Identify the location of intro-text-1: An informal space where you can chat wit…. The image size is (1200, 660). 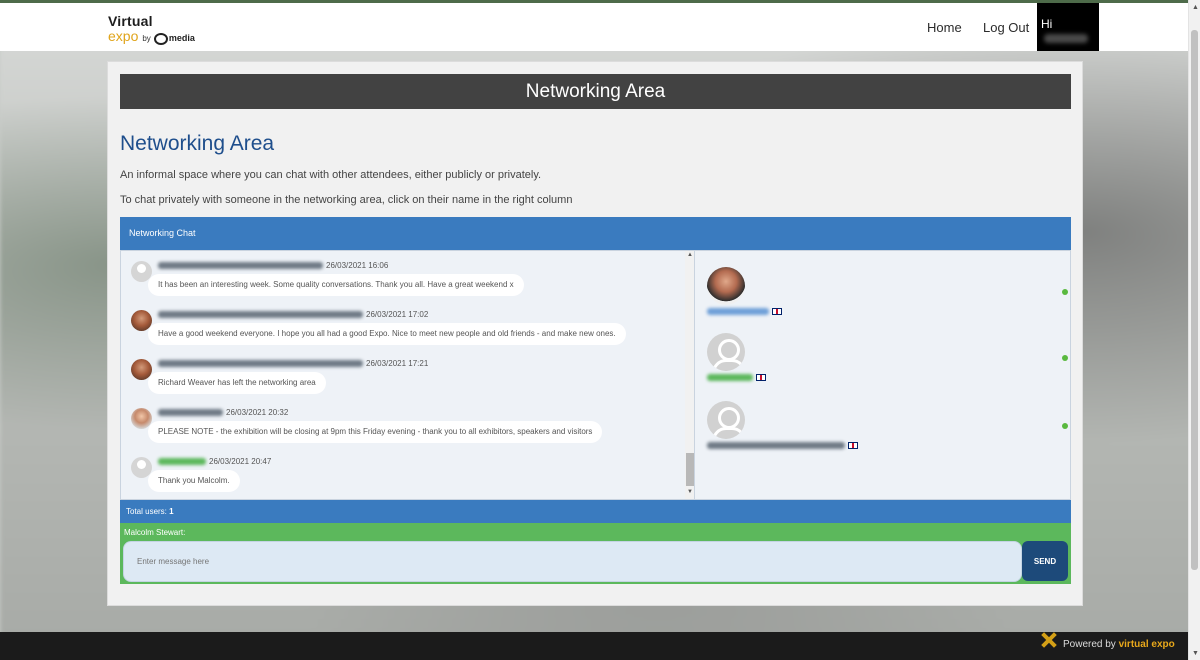
(331, 175).